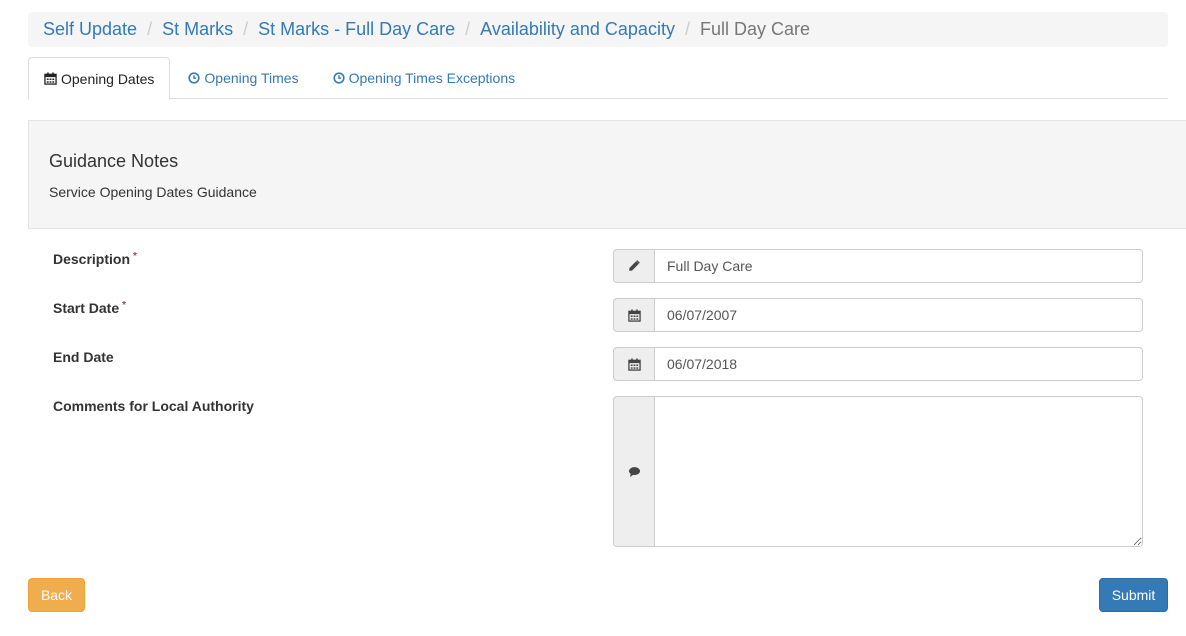 The image size is (1186, 636). Describe the element at coordinates (898, 315) in the screenshot. I see `start-date-input` at that location.